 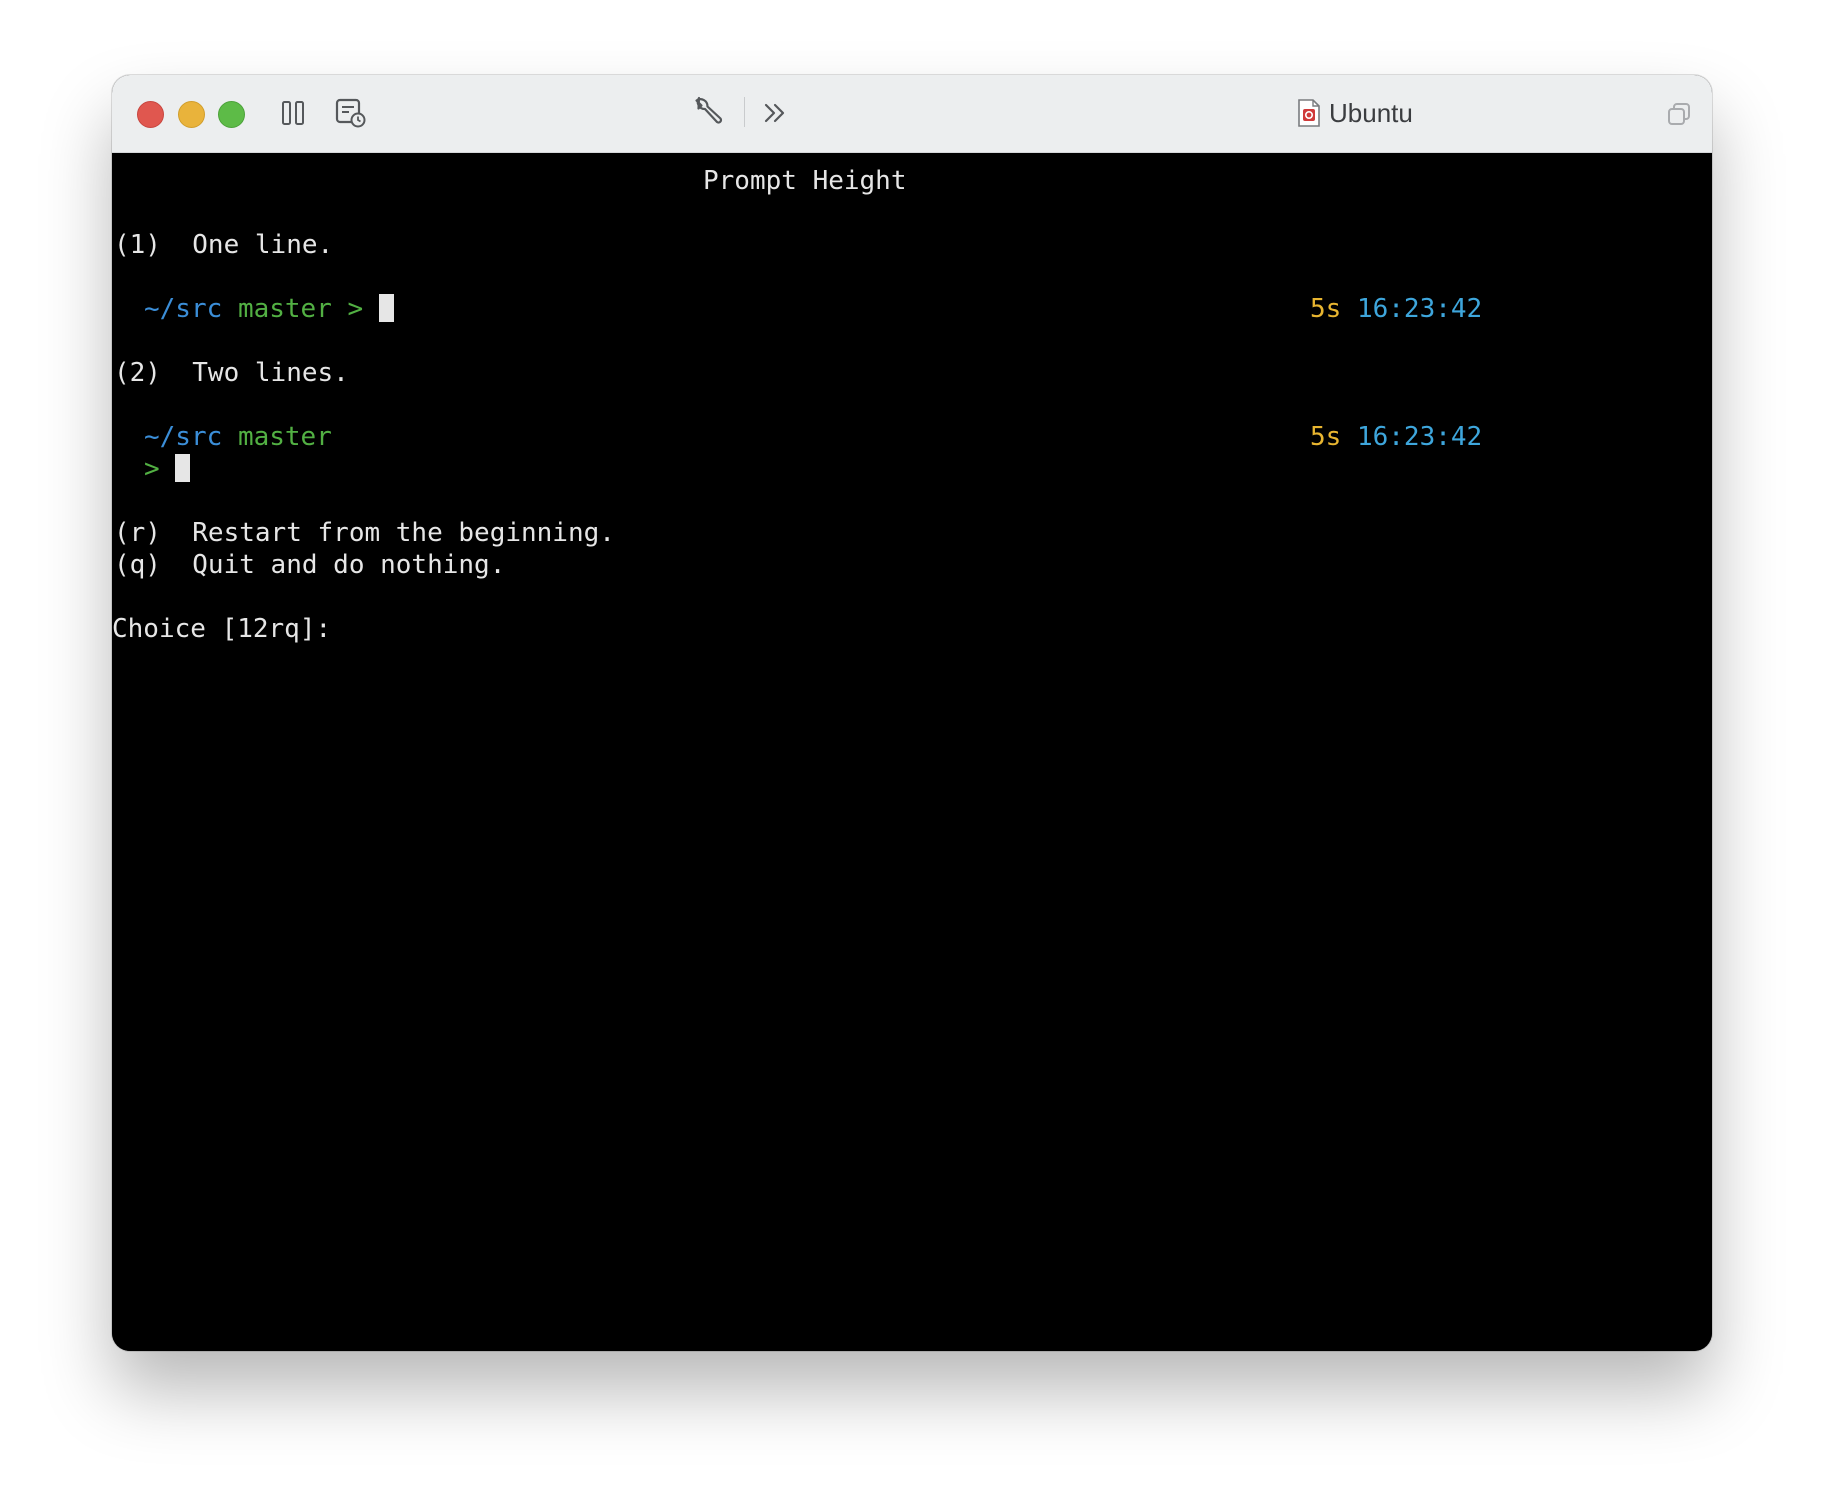 I want to click on option-1: (1) One line., so click(x=223, y=245).